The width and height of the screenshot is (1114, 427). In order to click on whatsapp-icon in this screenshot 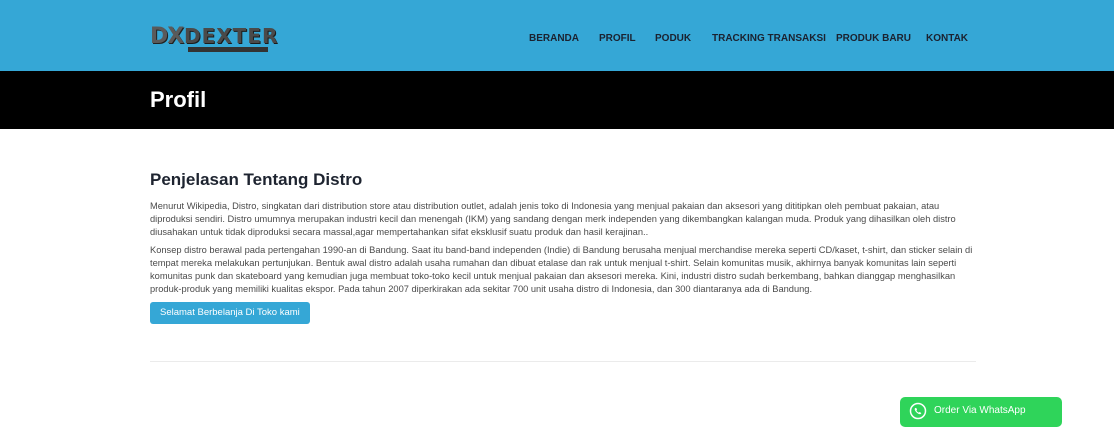, I will do `click(918, 411)`.